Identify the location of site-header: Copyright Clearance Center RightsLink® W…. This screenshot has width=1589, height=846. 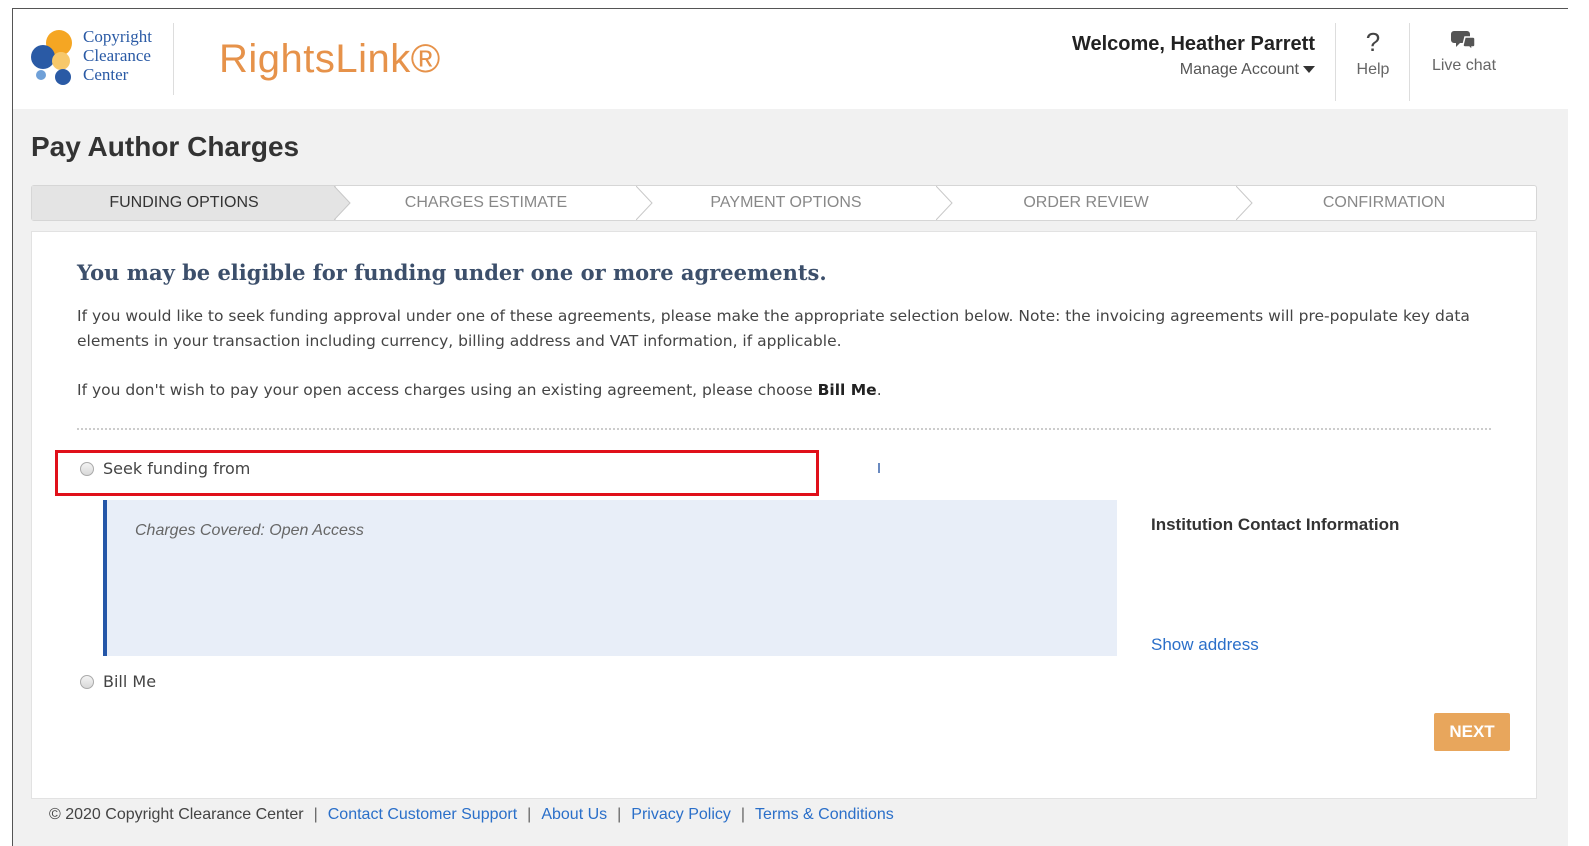
(791, 59).